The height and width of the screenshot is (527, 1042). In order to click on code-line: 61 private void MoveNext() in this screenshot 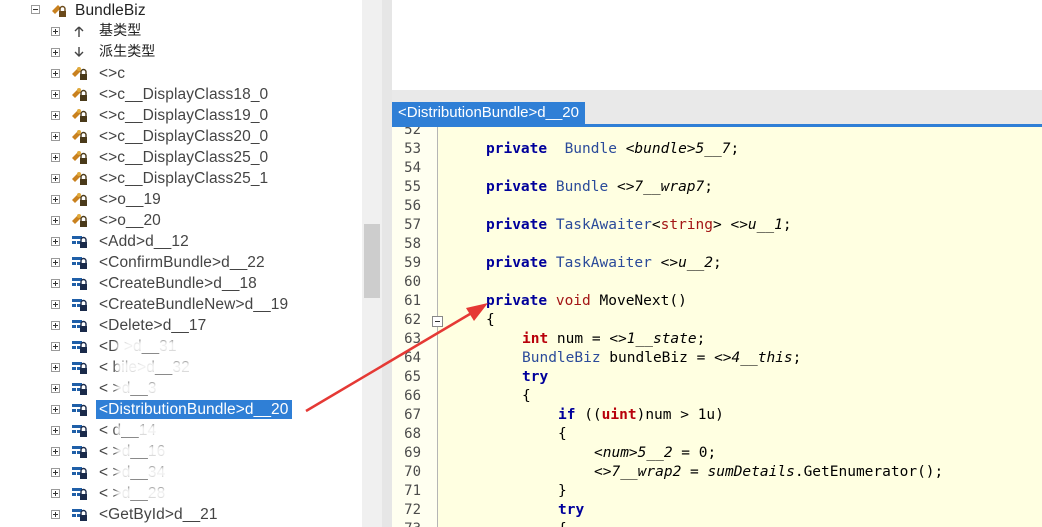, I will do `click(717, 301)`.